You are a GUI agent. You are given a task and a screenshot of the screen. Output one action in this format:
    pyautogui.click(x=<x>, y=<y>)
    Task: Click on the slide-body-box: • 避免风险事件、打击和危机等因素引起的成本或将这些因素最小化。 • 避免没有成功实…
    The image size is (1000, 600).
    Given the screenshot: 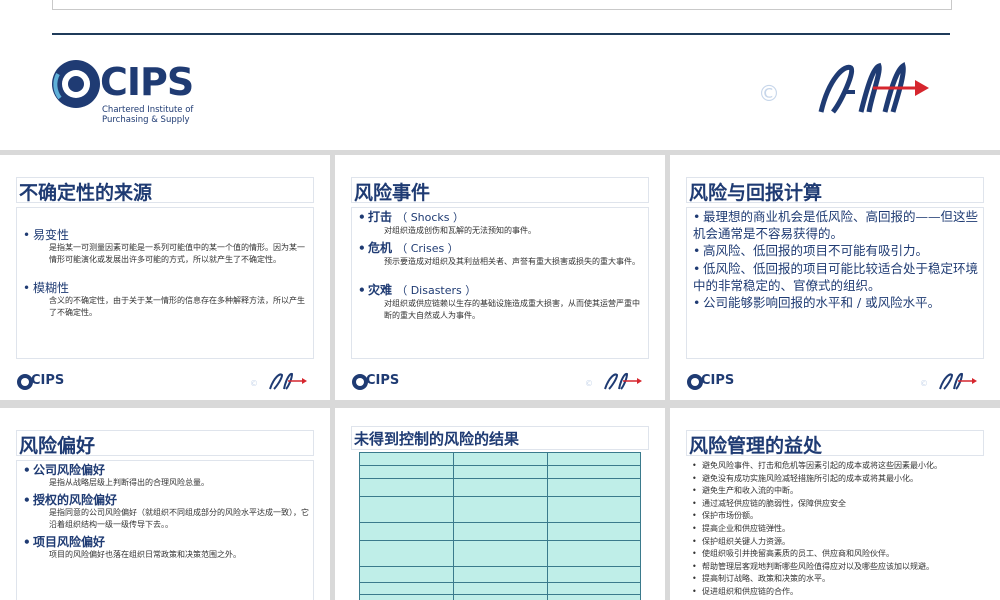 What is the action you would take?
    pyautogui.click(x=834, y=530)
    